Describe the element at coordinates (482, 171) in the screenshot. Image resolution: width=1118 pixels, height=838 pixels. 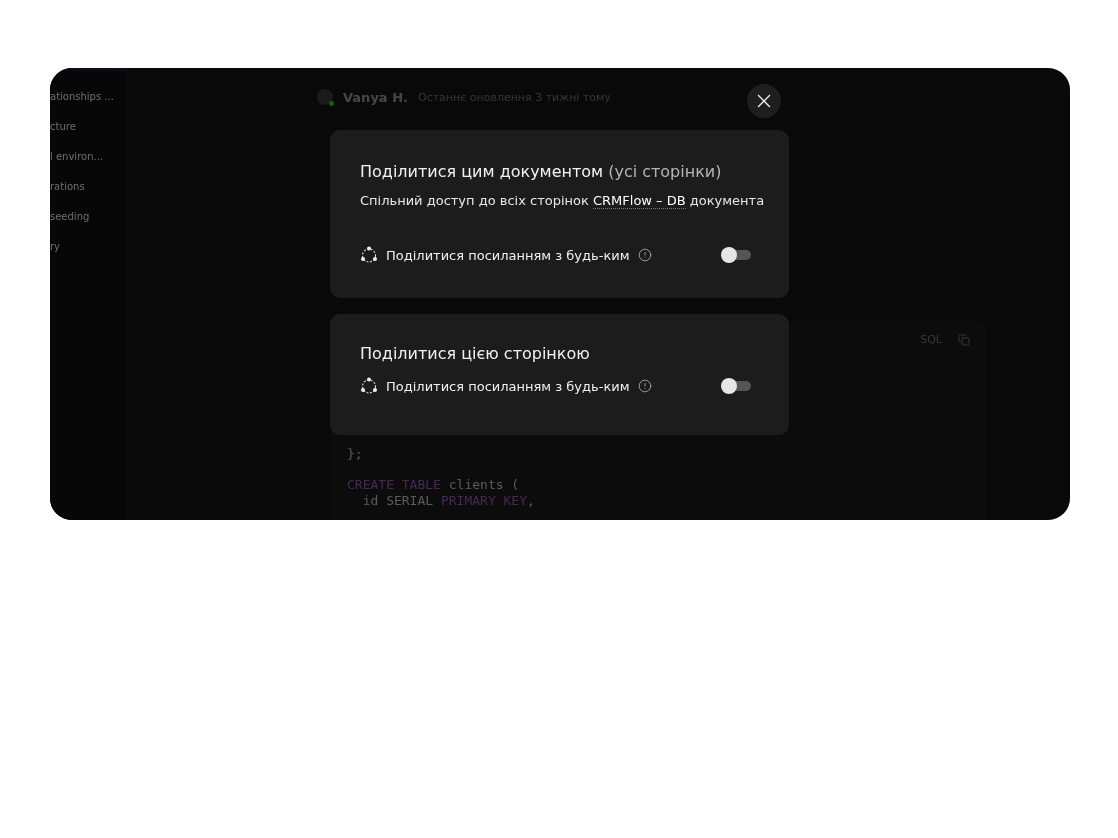
I see `panel-title: Поділитися цим документом` at that location.